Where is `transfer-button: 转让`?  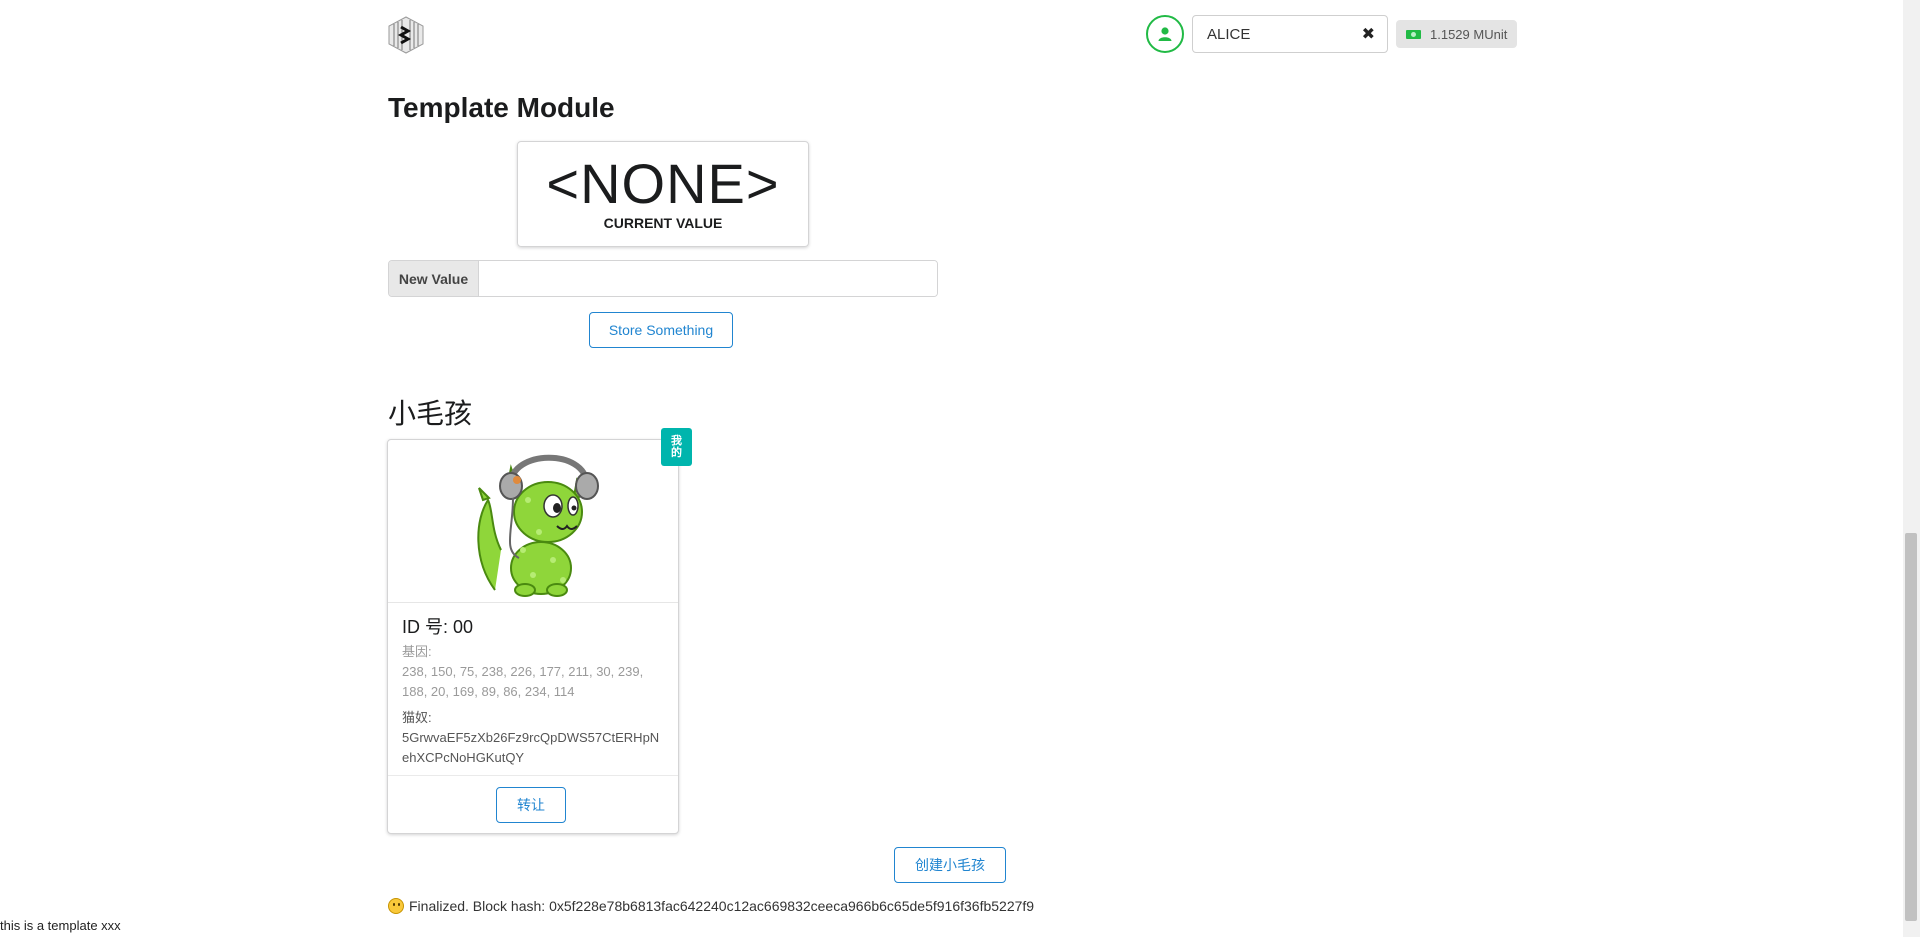
transfer-button: 转让 is located at coordinates (531, 805).